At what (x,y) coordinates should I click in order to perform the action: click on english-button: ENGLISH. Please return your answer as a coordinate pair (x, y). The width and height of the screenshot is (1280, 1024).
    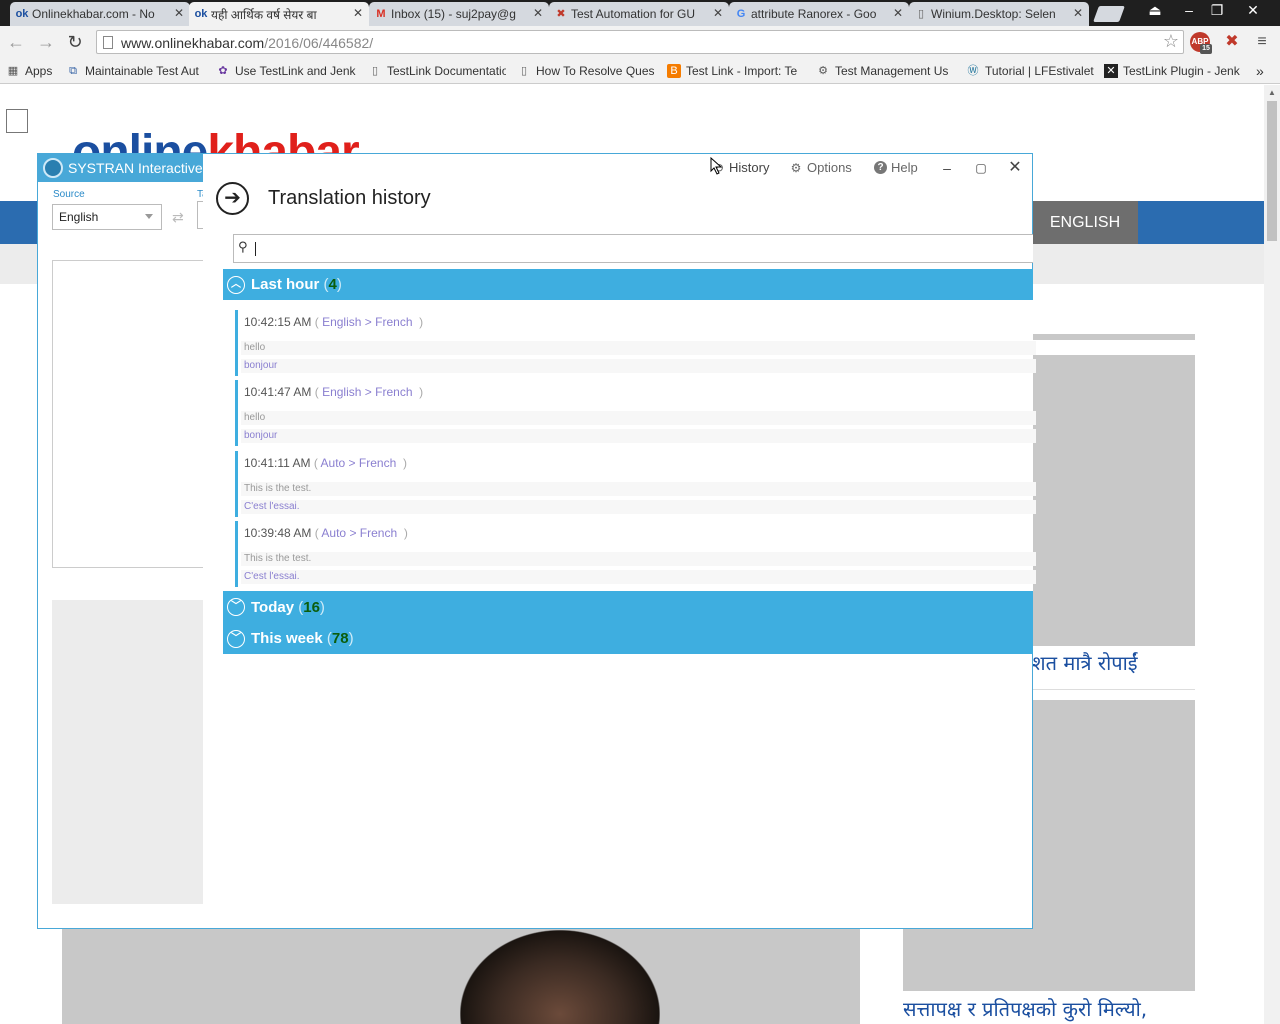
    Looking at the image, I should click on (1085, 222).